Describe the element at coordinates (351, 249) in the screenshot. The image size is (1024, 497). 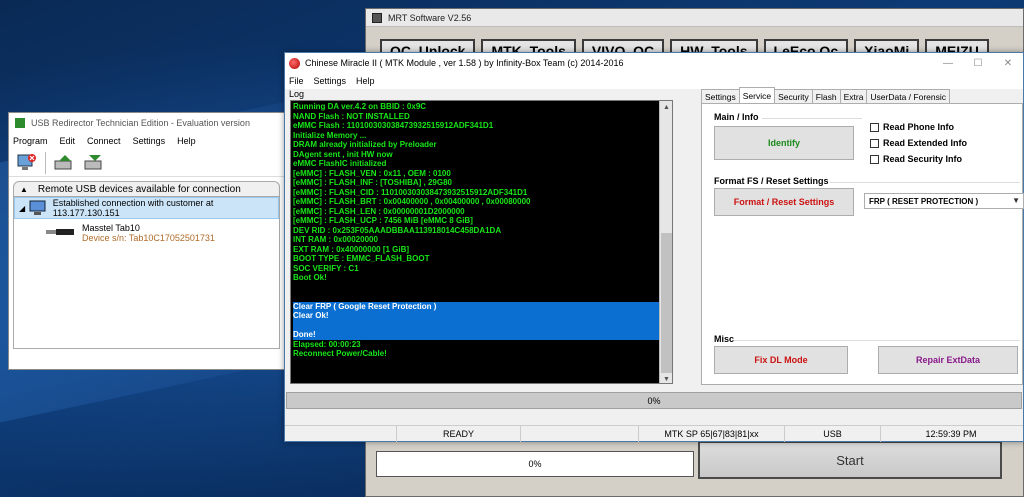
I see `log-line: EXT RAM : 0x40000000 [1 GiB]` at that location.